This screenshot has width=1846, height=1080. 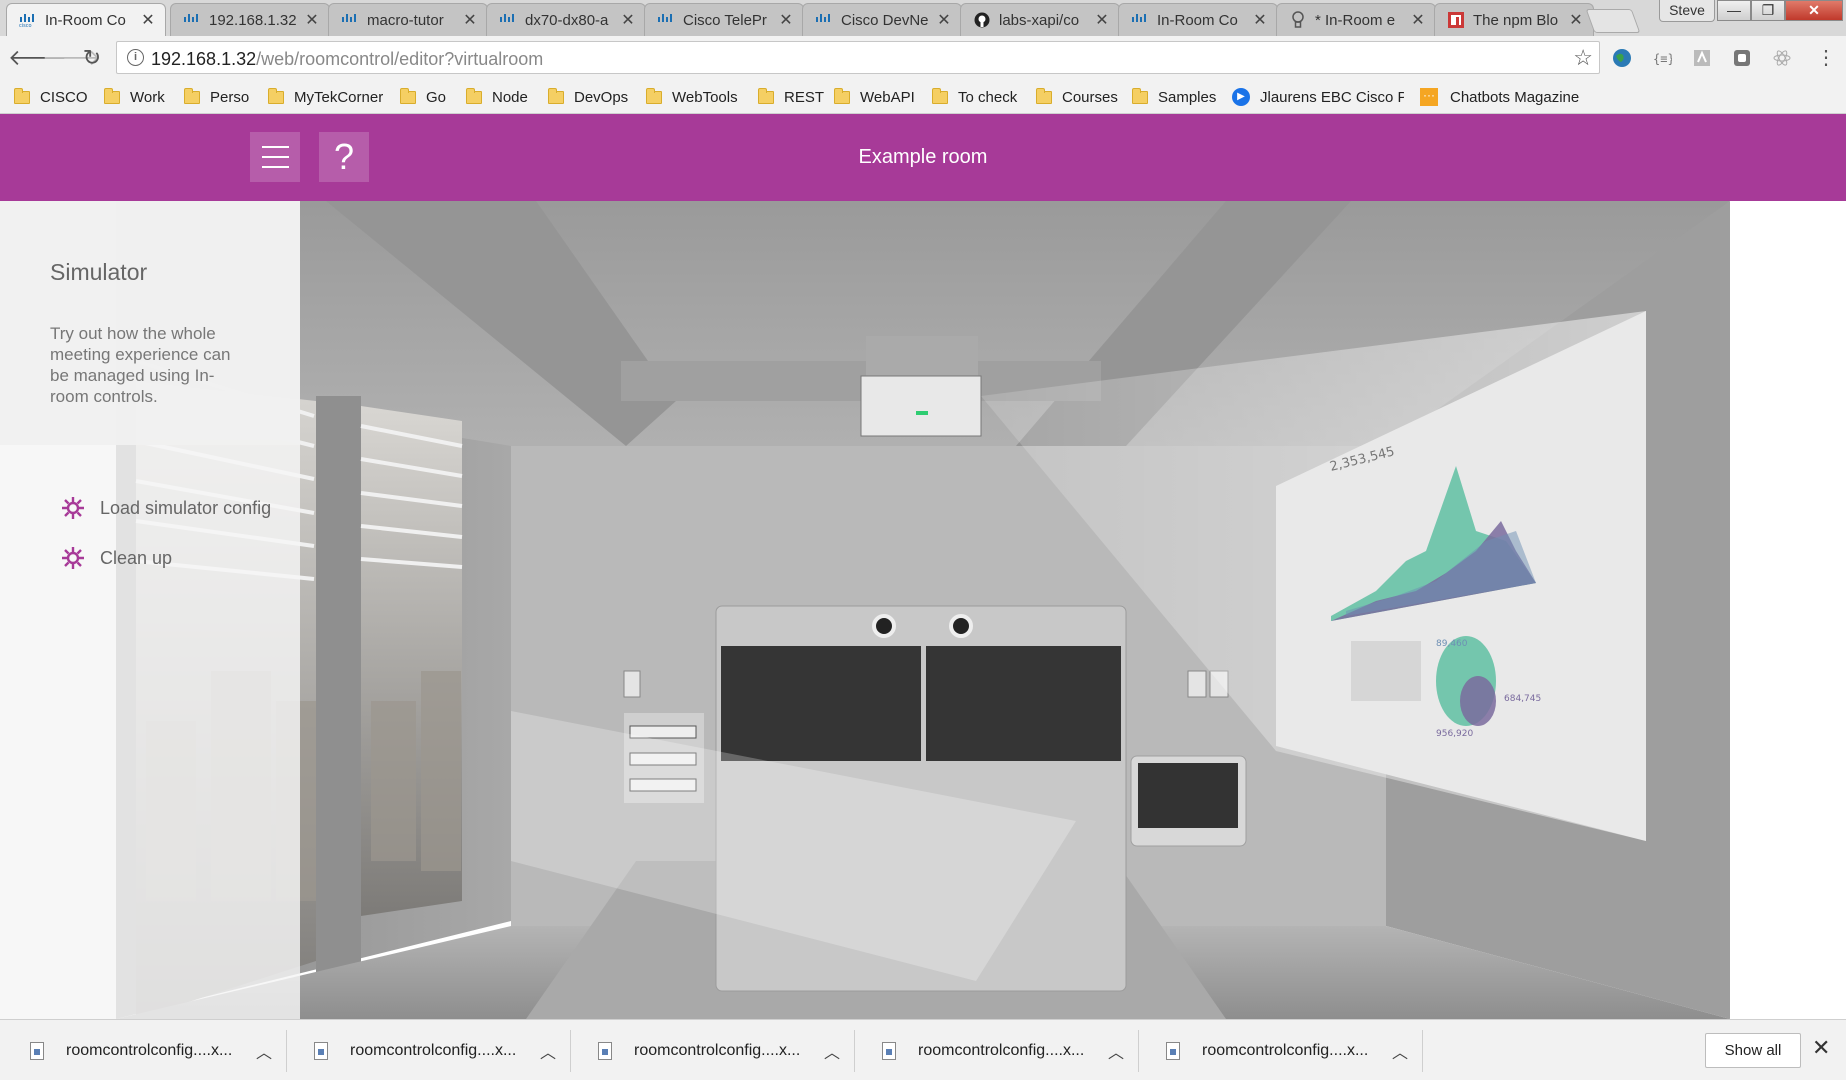 What do you see at coordinates (1782, 58) in the screenshot?
I see `react-extension-icon` at bounding box center [1782, 58].